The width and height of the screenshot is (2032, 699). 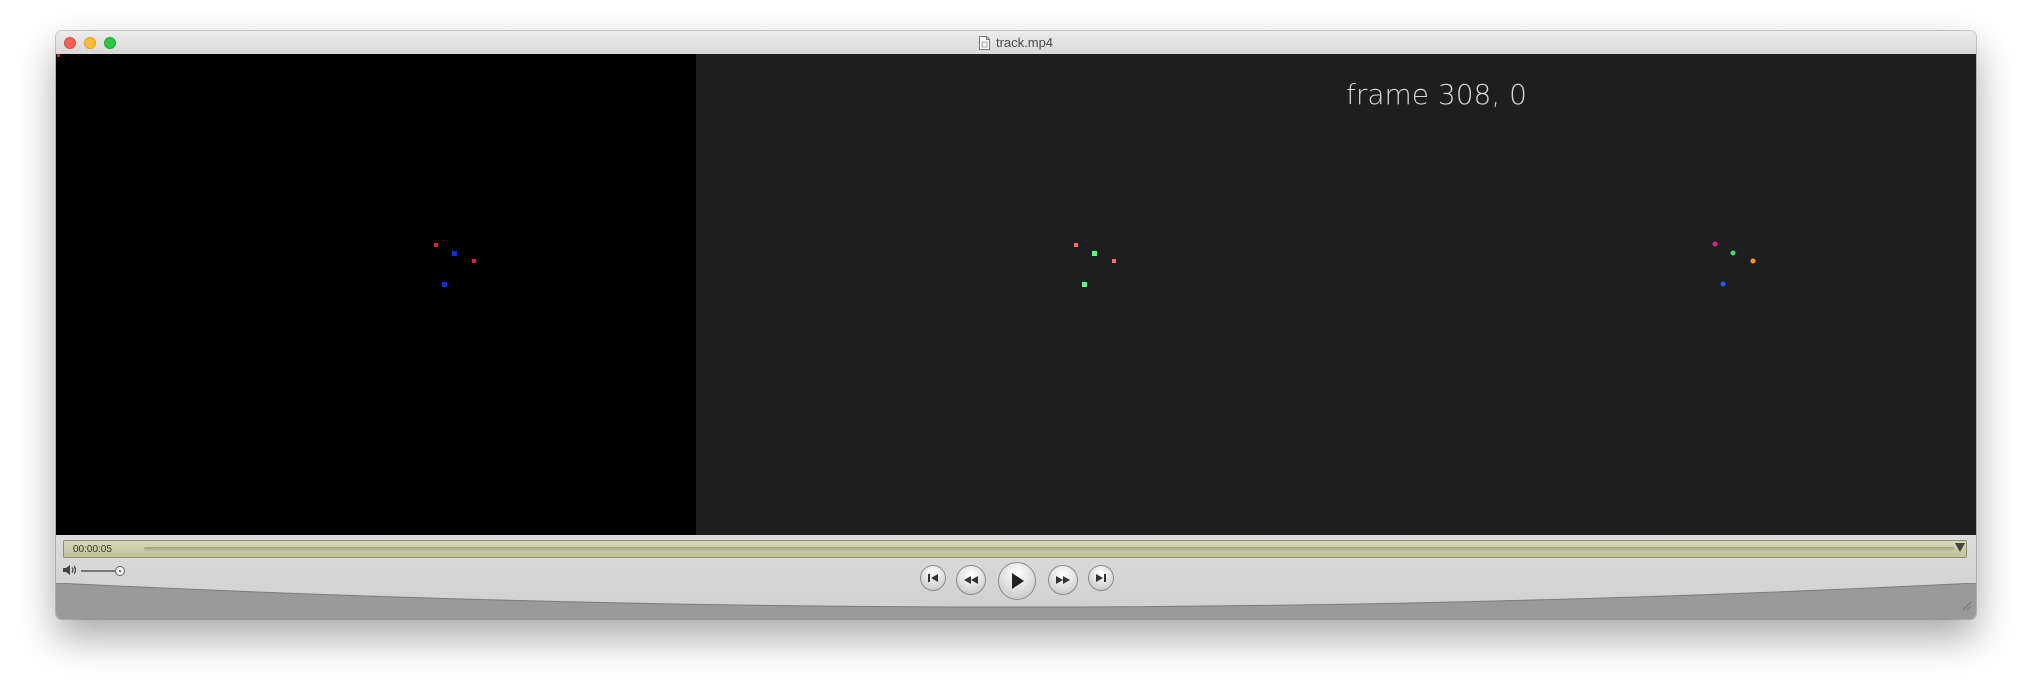 I want to click on fast-forward-button, so click(x=1063, y=580).